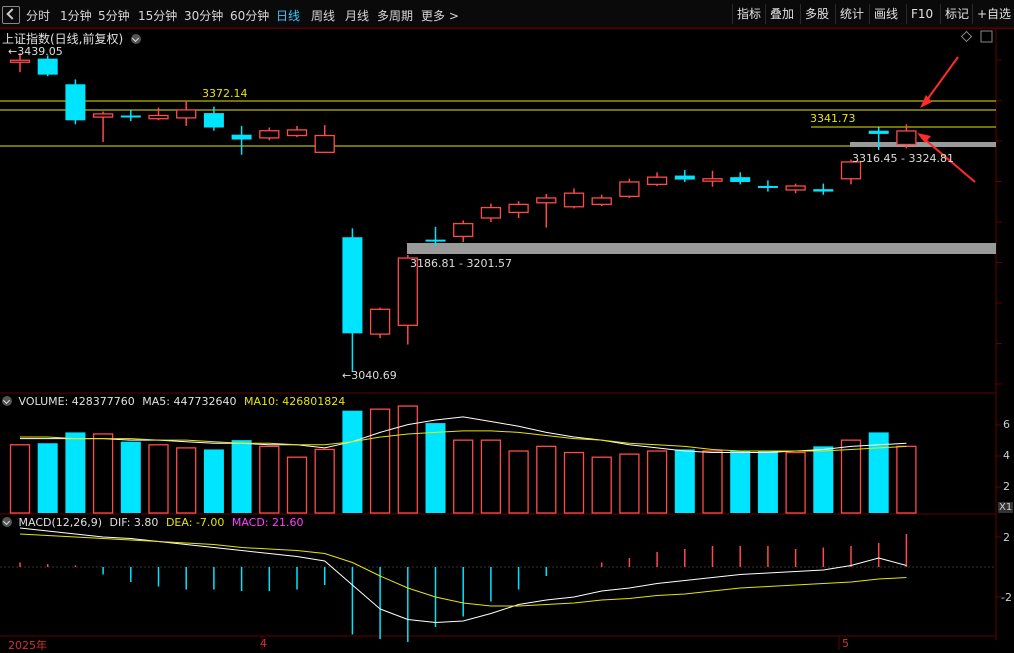  I want to click on annotation-arrow, so click(941, 80).